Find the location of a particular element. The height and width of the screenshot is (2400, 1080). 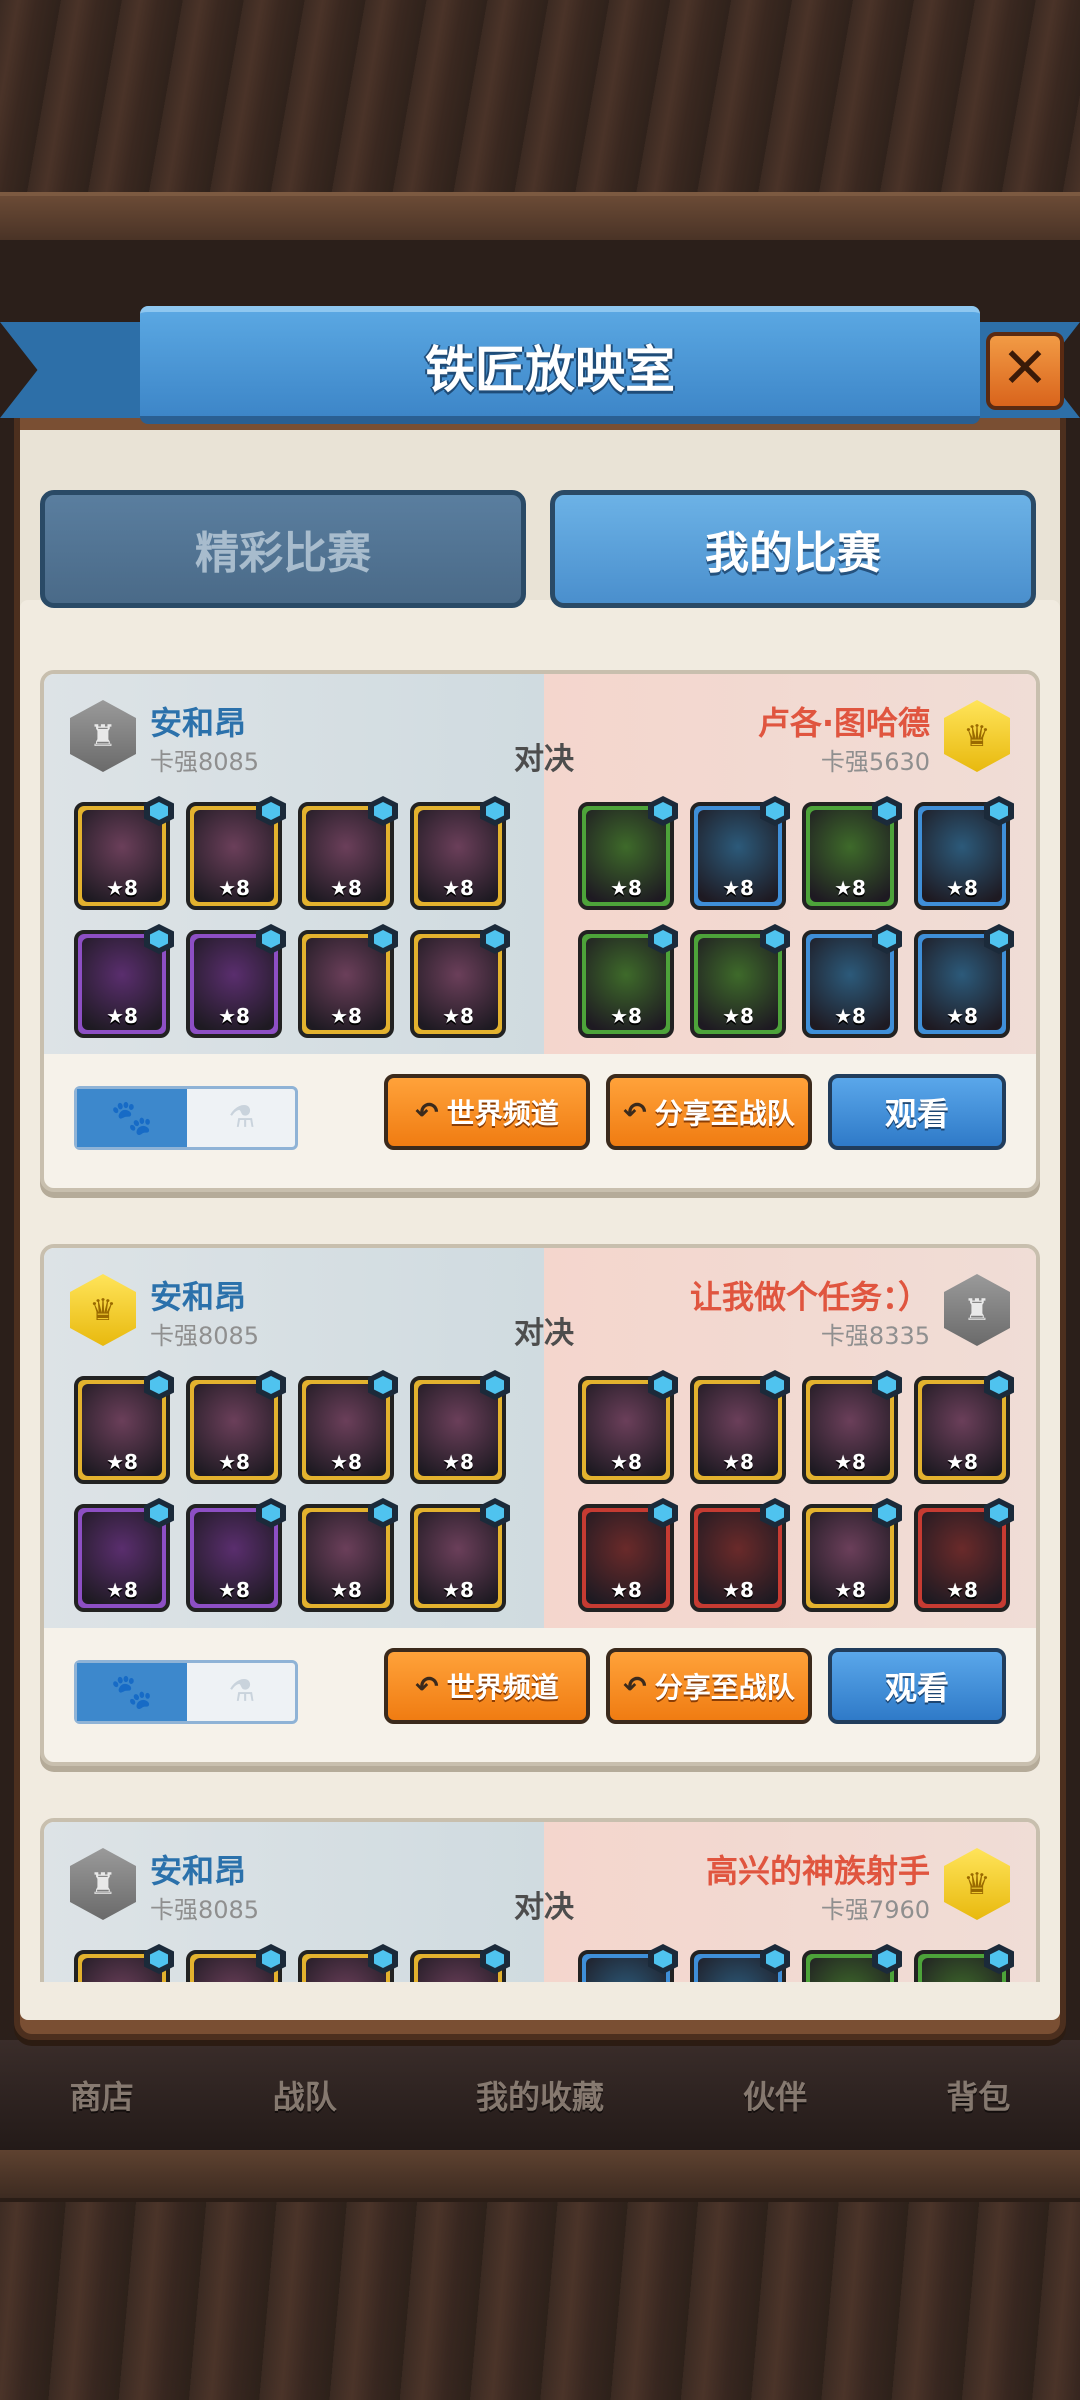

close-button: ✕ is located at coordinates (1025, 371).